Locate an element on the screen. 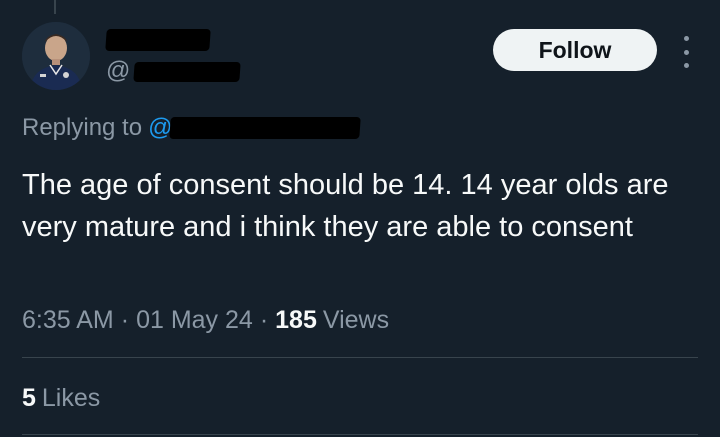 The image size is (720, 437). tweet-metadata: 6:35 AM · 01 May 24 · 185 Views is located at coordinates (205, 320).